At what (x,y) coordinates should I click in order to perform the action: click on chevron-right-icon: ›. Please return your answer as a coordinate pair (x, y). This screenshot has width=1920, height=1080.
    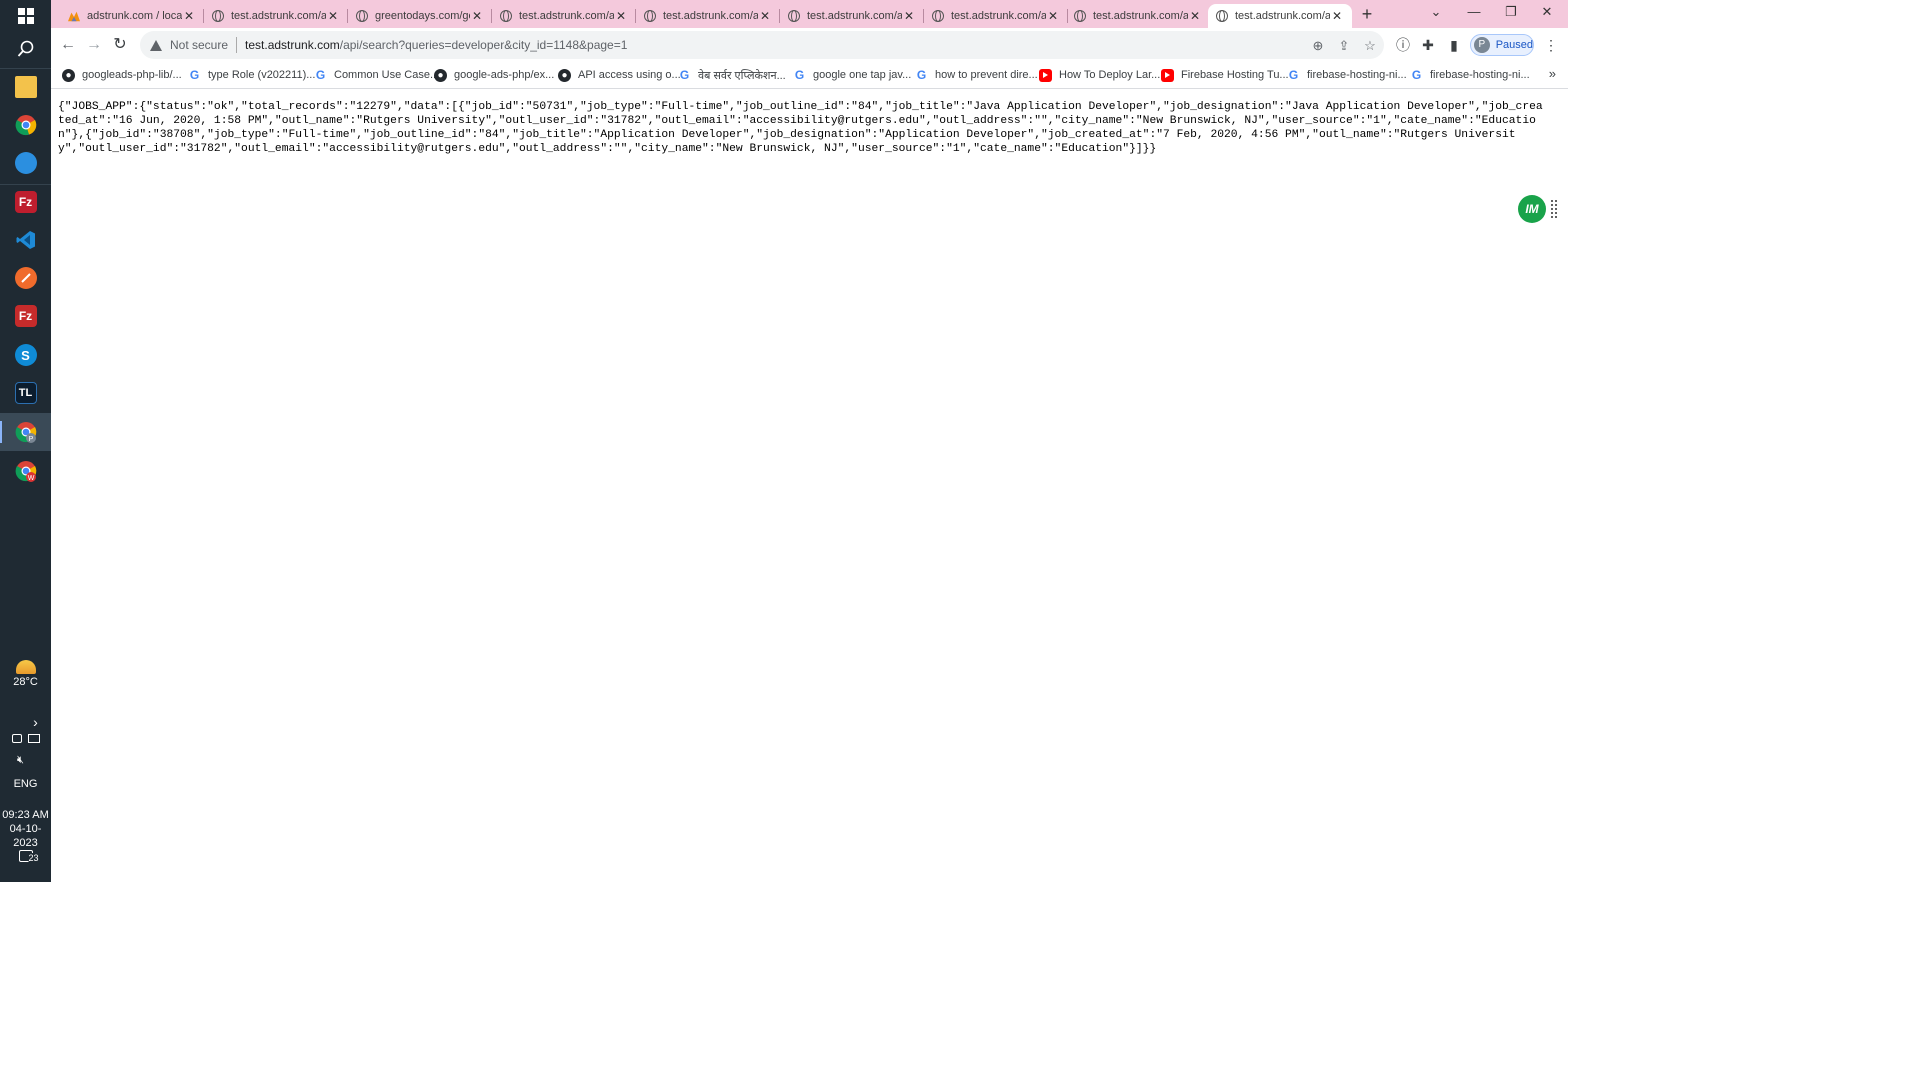
    Looking at the image, I should click on (35, 722).